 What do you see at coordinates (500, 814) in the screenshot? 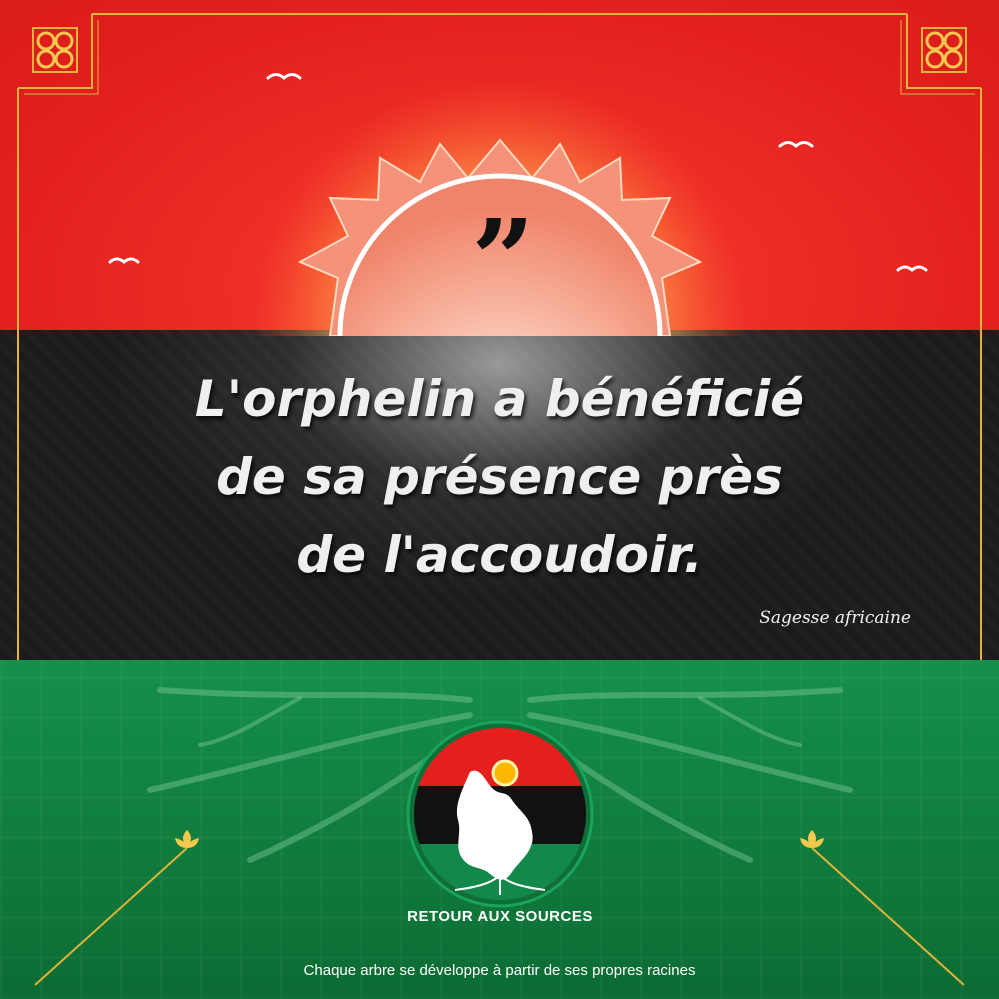
I see `logo` at bounding box center [500, 814].